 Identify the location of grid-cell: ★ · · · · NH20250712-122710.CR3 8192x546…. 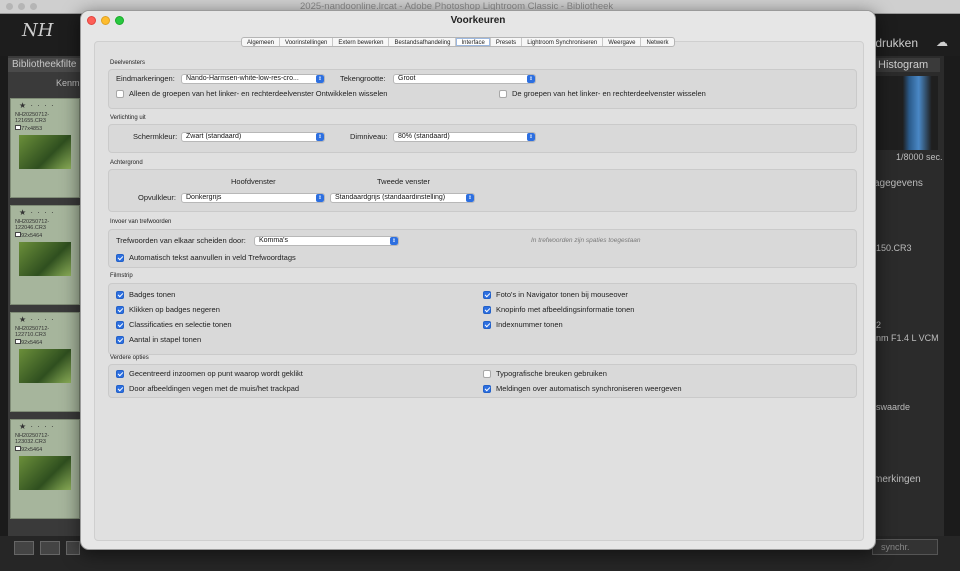
(45, 362).